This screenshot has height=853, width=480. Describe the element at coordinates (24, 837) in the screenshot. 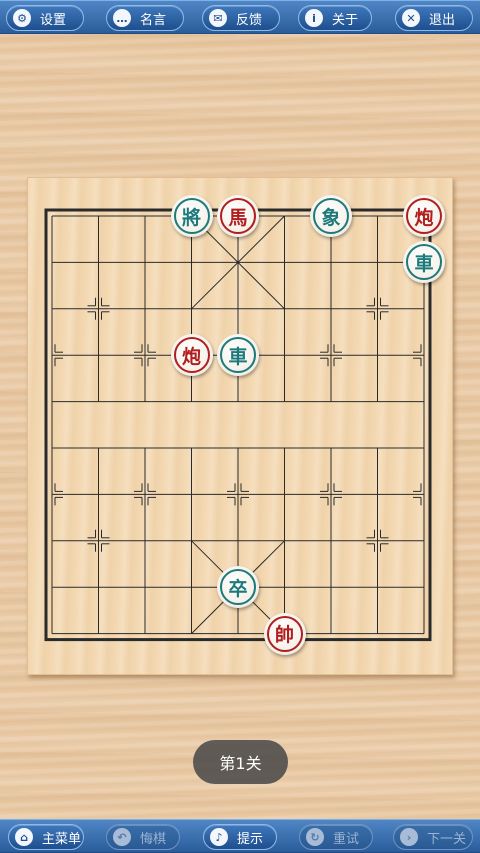

I see `home-icon: ⌂` at that location.